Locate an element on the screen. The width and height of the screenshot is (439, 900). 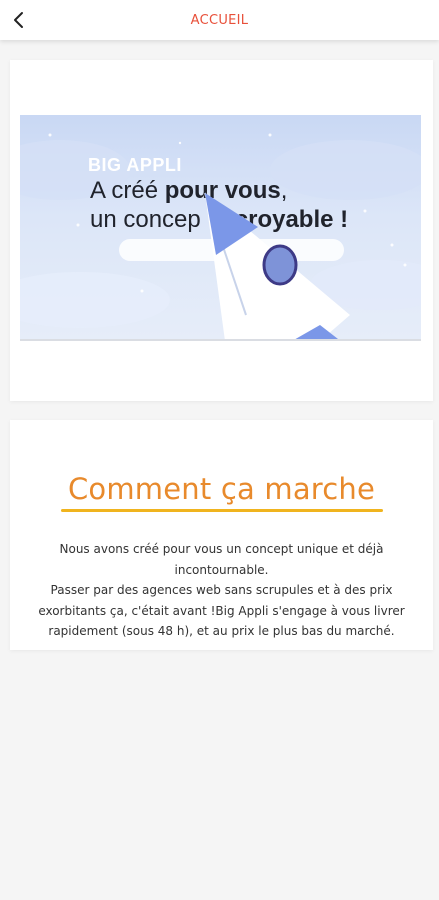
page-title: ACCUEIL is located at coordinates (219, 20).